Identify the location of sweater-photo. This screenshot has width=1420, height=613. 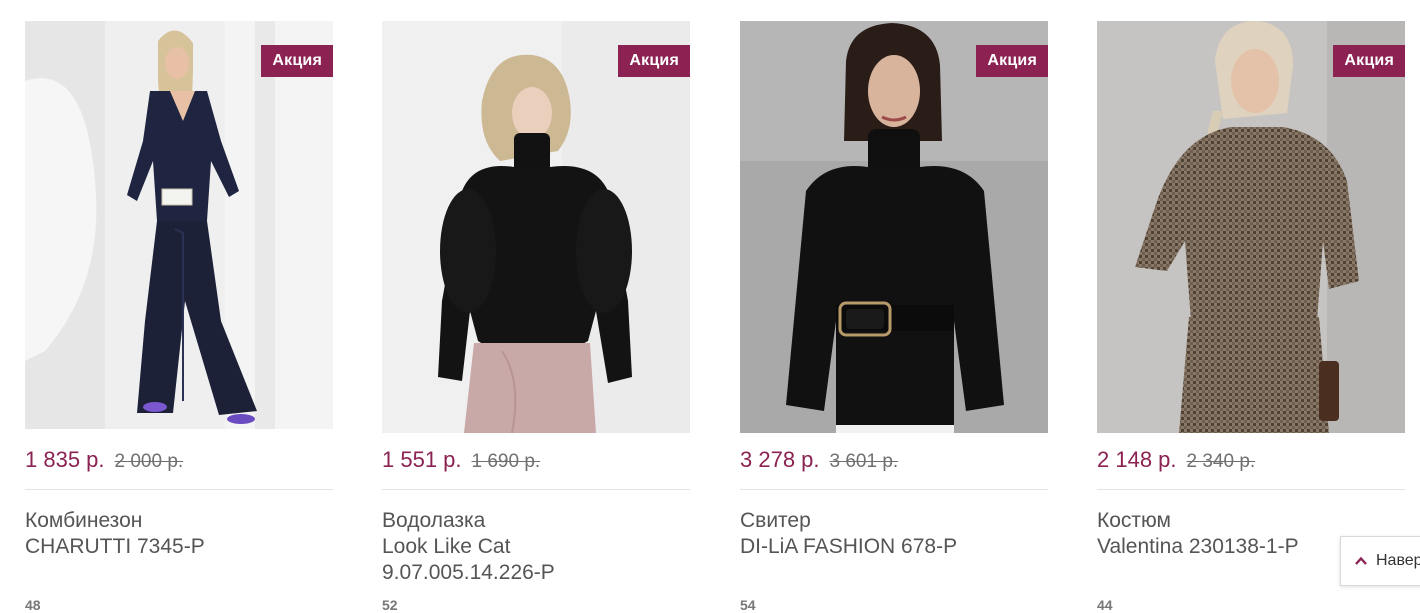
(894, 227).